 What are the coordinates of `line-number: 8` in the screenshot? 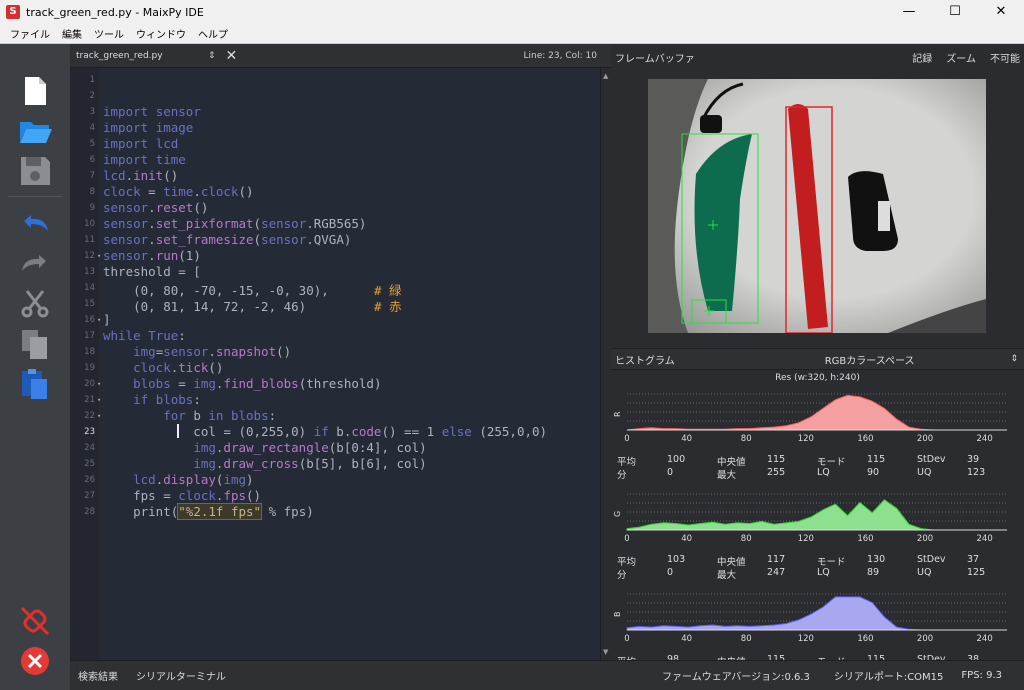 It's located at (92, 192).